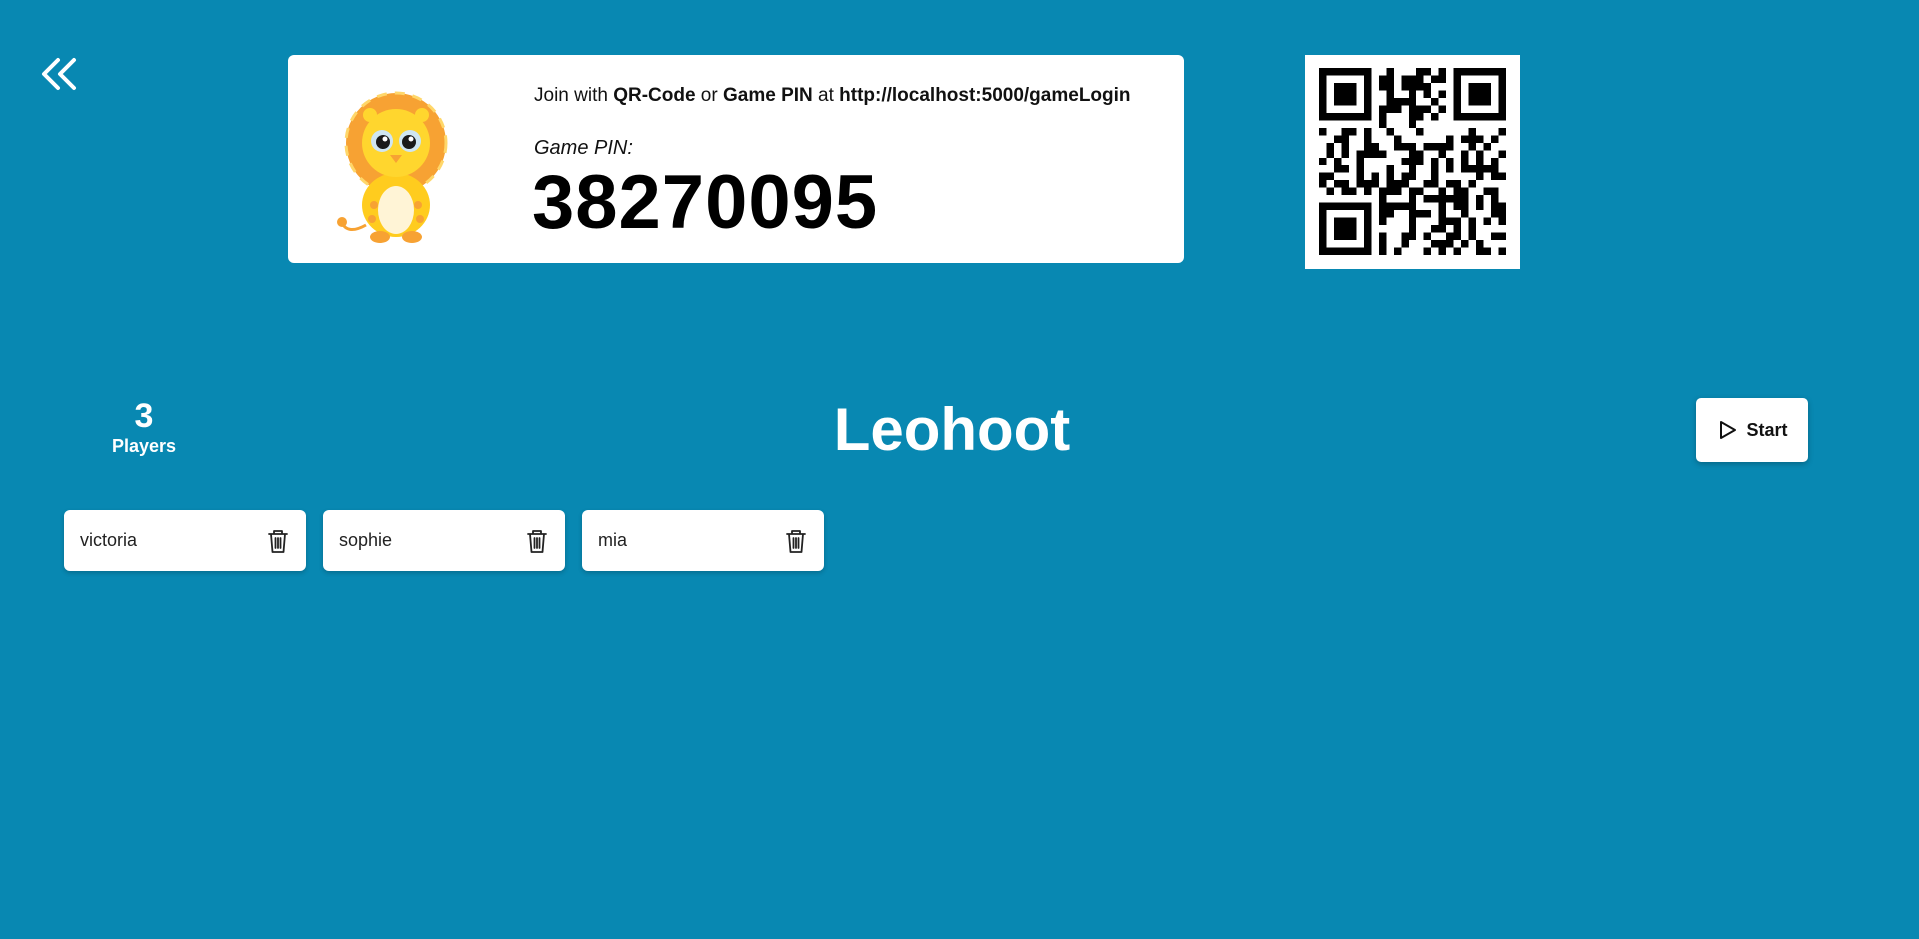  I want to click on double-chevron-left-icon, so click(59, 74).